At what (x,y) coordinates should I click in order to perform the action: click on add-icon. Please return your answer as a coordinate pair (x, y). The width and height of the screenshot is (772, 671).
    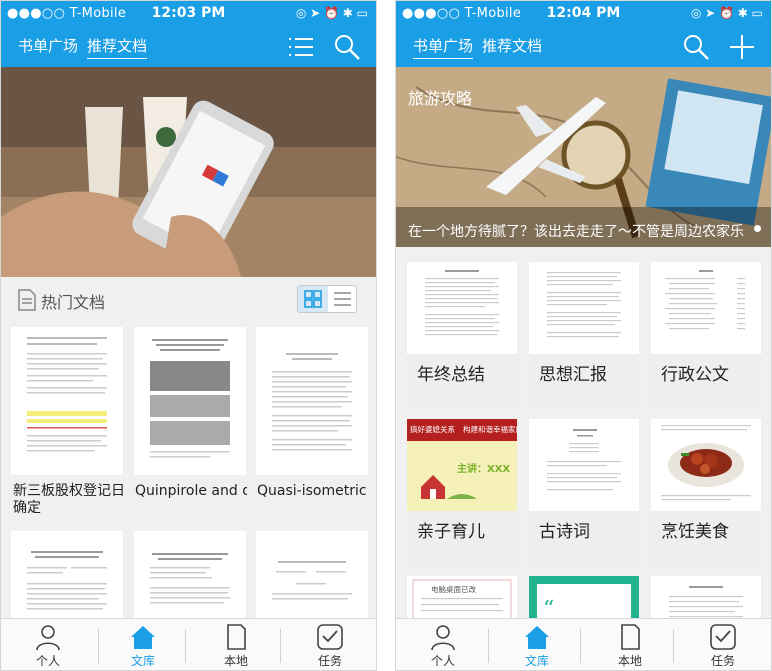
    Looking at the image, I should click on (742, 47).